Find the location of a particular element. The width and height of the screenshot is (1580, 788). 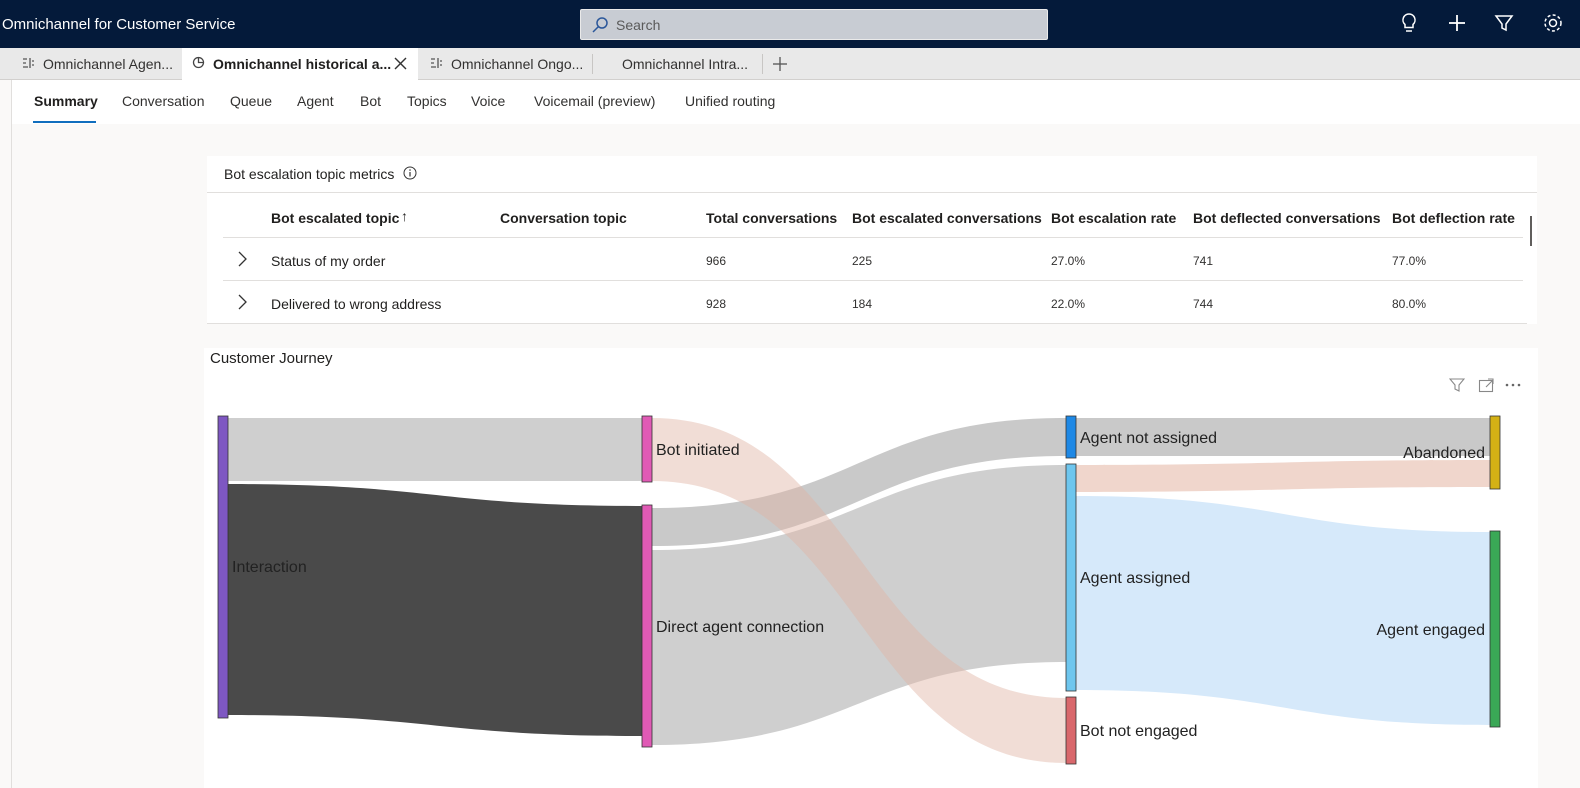

label-agent-not-assigned: Agent not assigned is located at coordinates (1148, 438).